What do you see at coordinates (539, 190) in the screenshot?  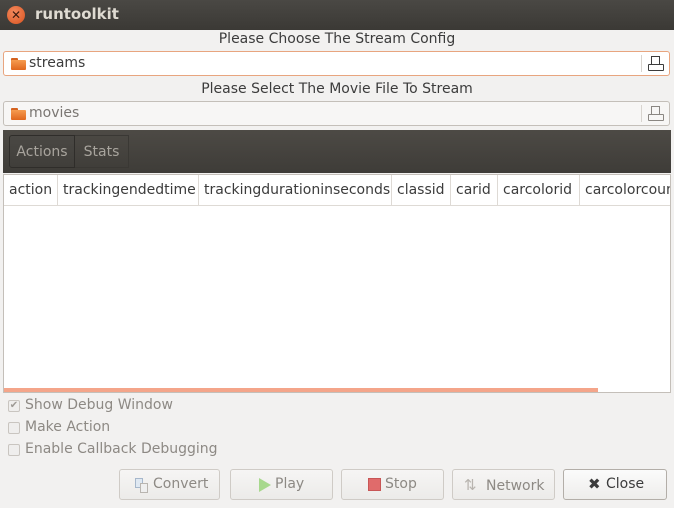 I see `column-header-carcolorid: carcolorid` at bounding box center [539, 190].